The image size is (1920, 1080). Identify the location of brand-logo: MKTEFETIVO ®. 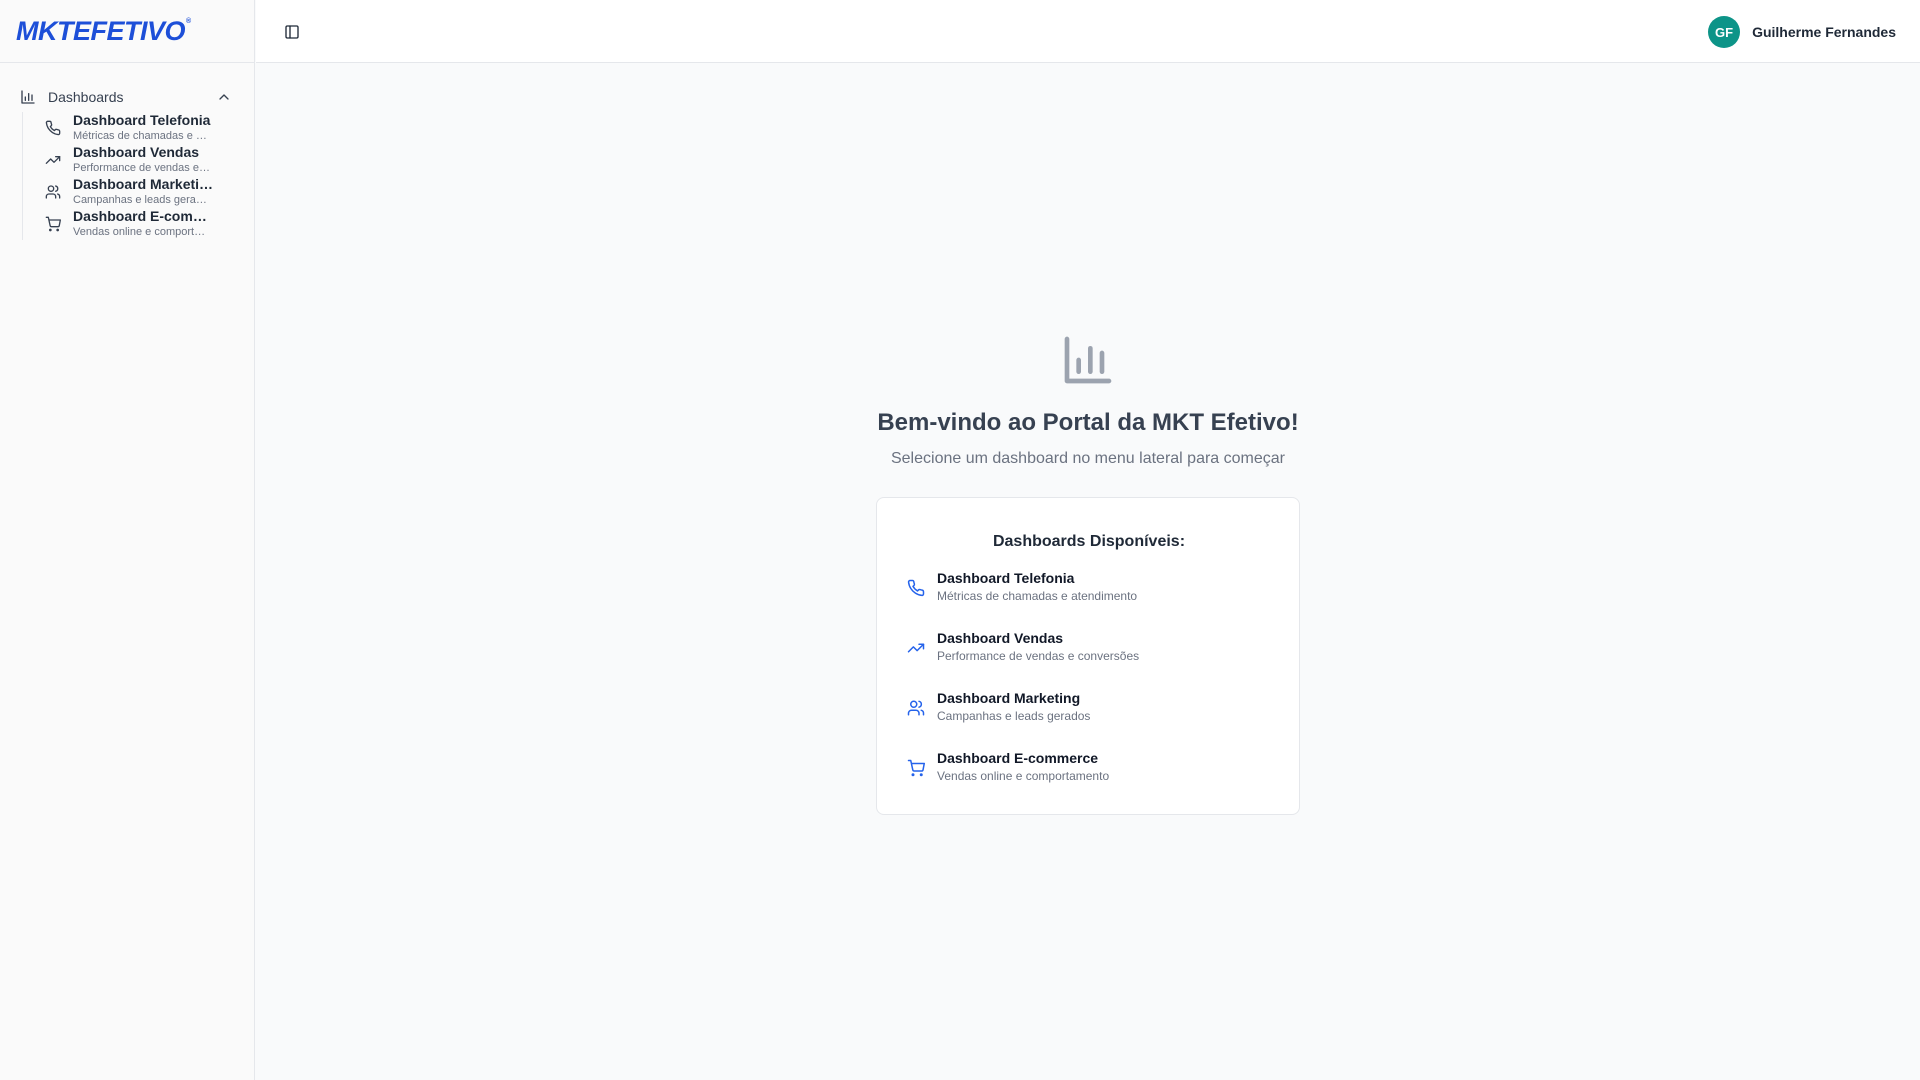
(103, 31).